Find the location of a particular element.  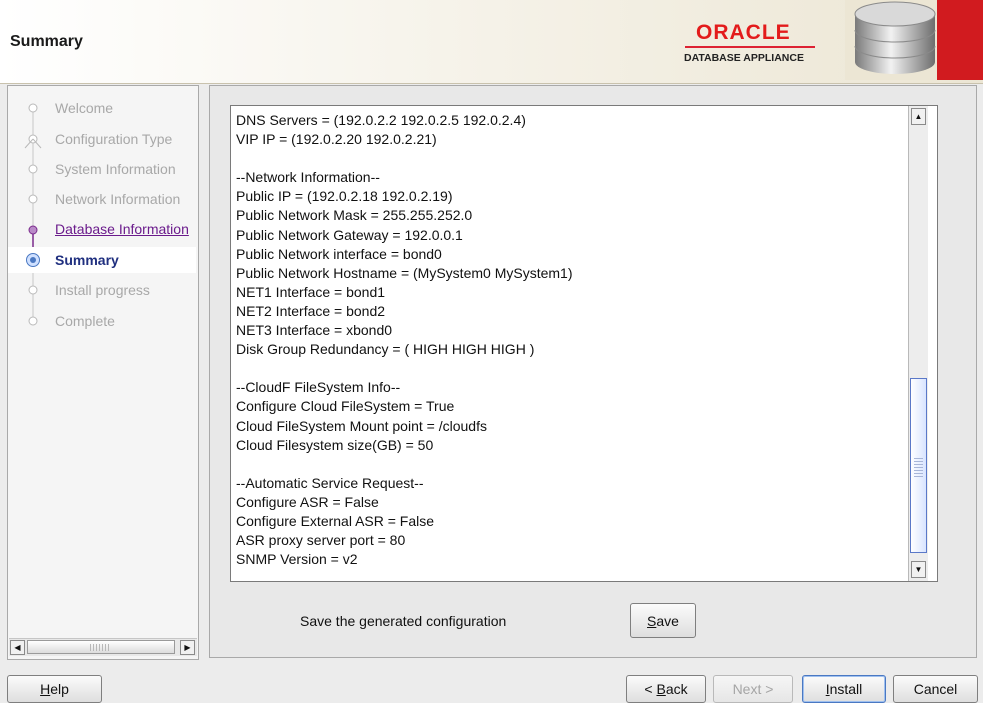

save-button: Save is located at coordinates (663, 620).